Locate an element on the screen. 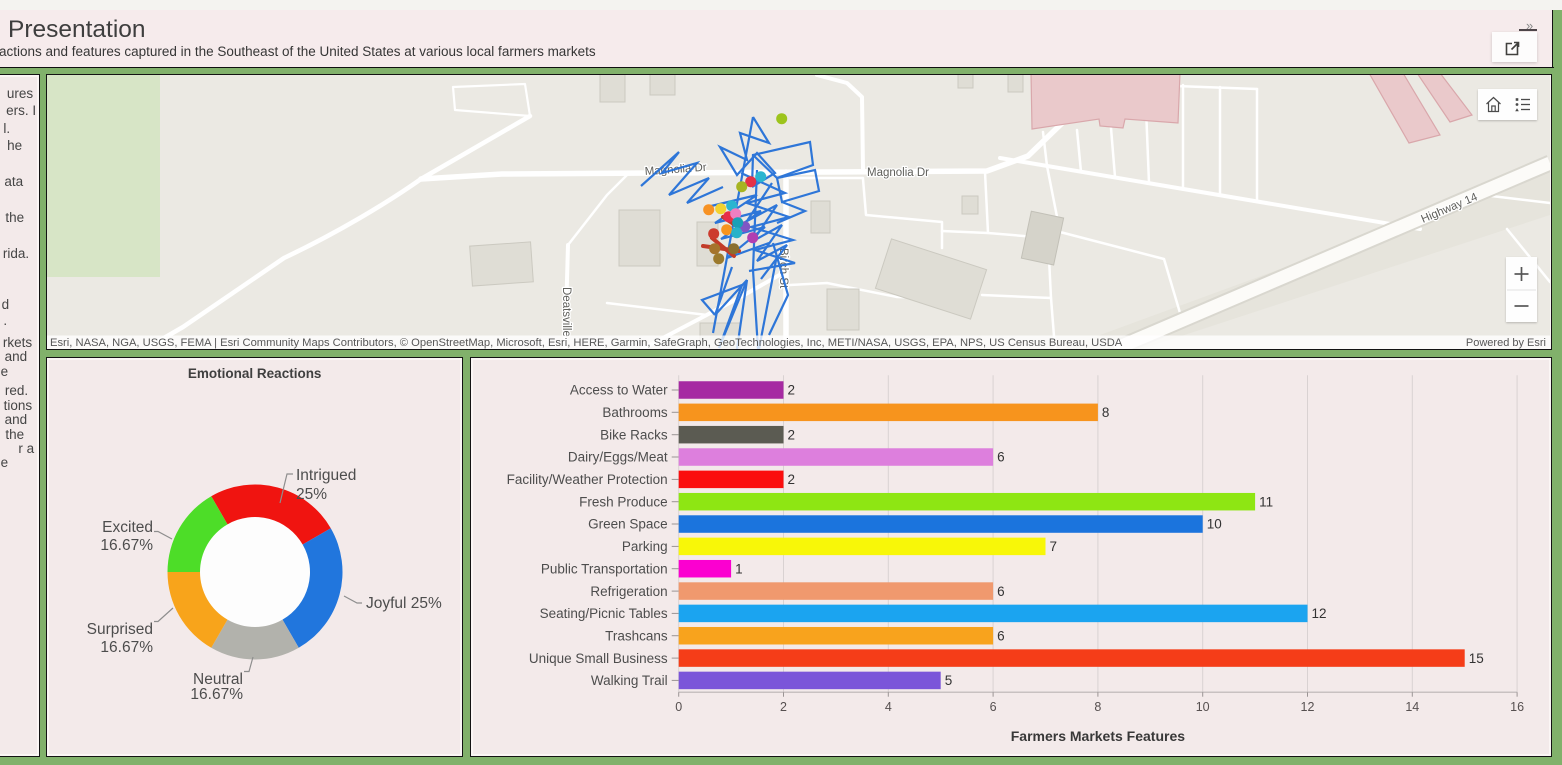  svg-text: Parking is located at coordinates (645, 546).